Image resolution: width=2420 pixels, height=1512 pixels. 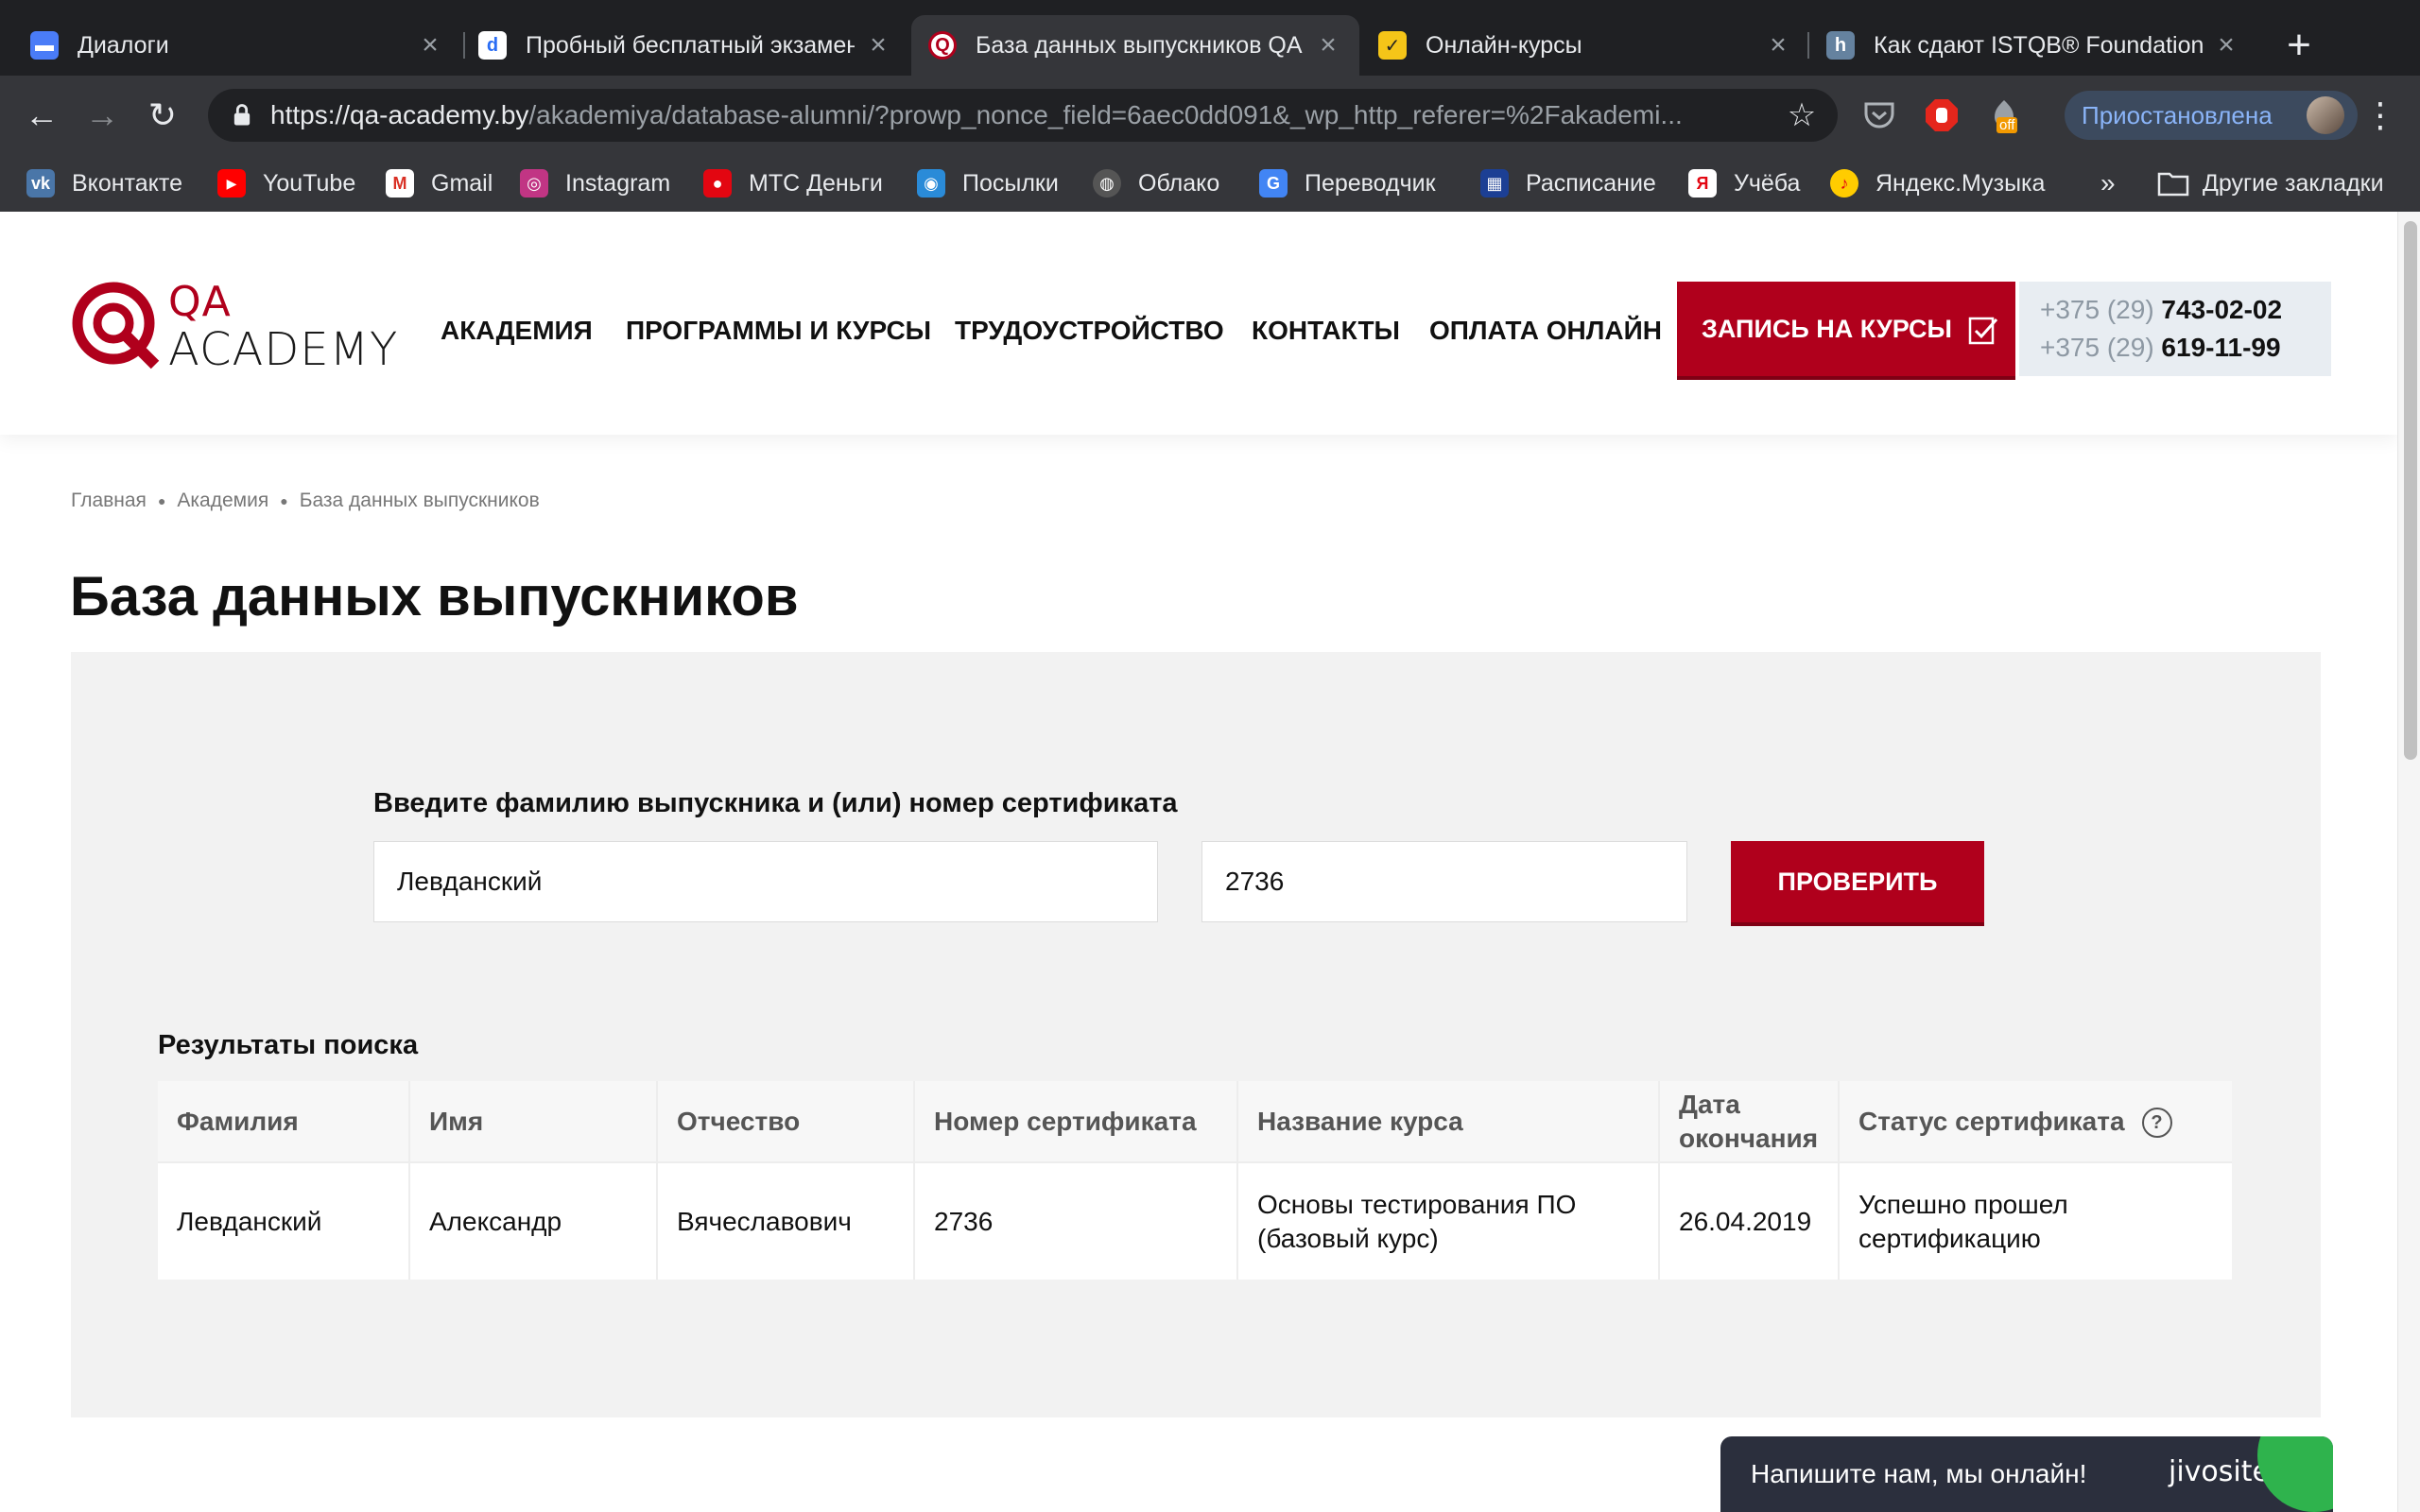 What do you see at coordinates (2038, 45) in the screenshot?
I see `tab-title: Как сдают ISTQB® Foundation` at bounding box center [2038, 45].